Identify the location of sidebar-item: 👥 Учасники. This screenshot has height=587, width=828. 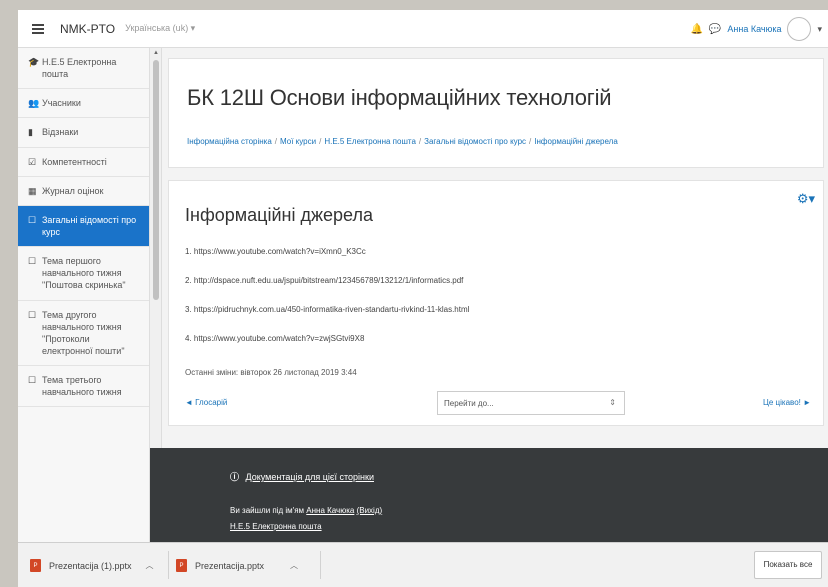
(83, 104).